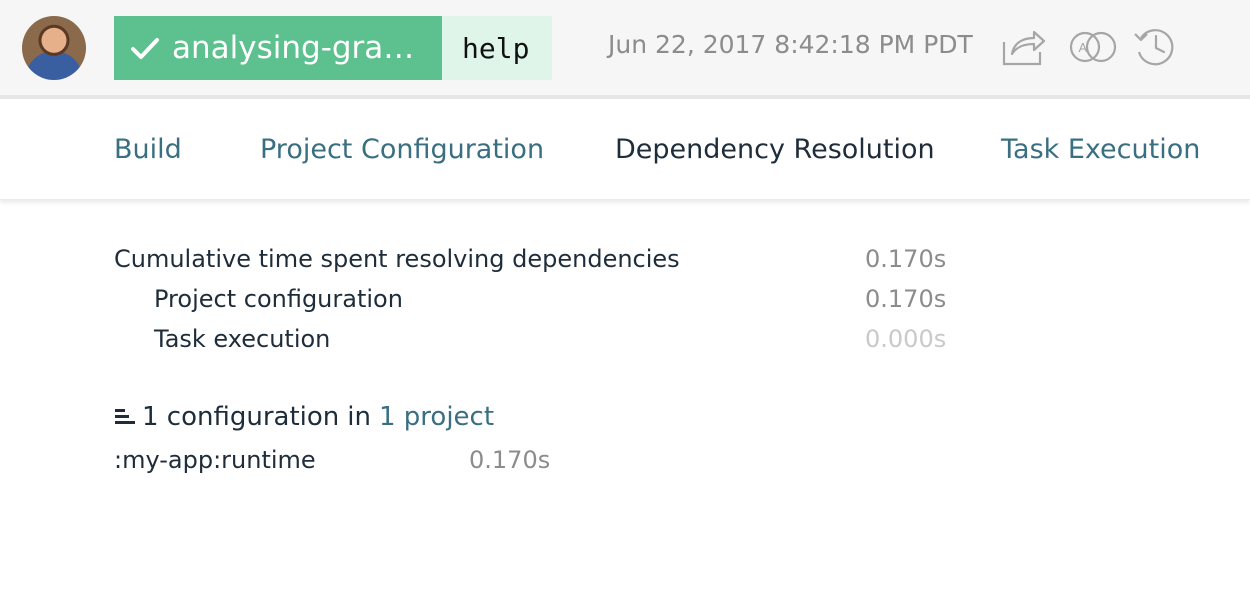 The height and width of the screenshot is (606, 1250). I want to click on list-icon, so click(125, 416).